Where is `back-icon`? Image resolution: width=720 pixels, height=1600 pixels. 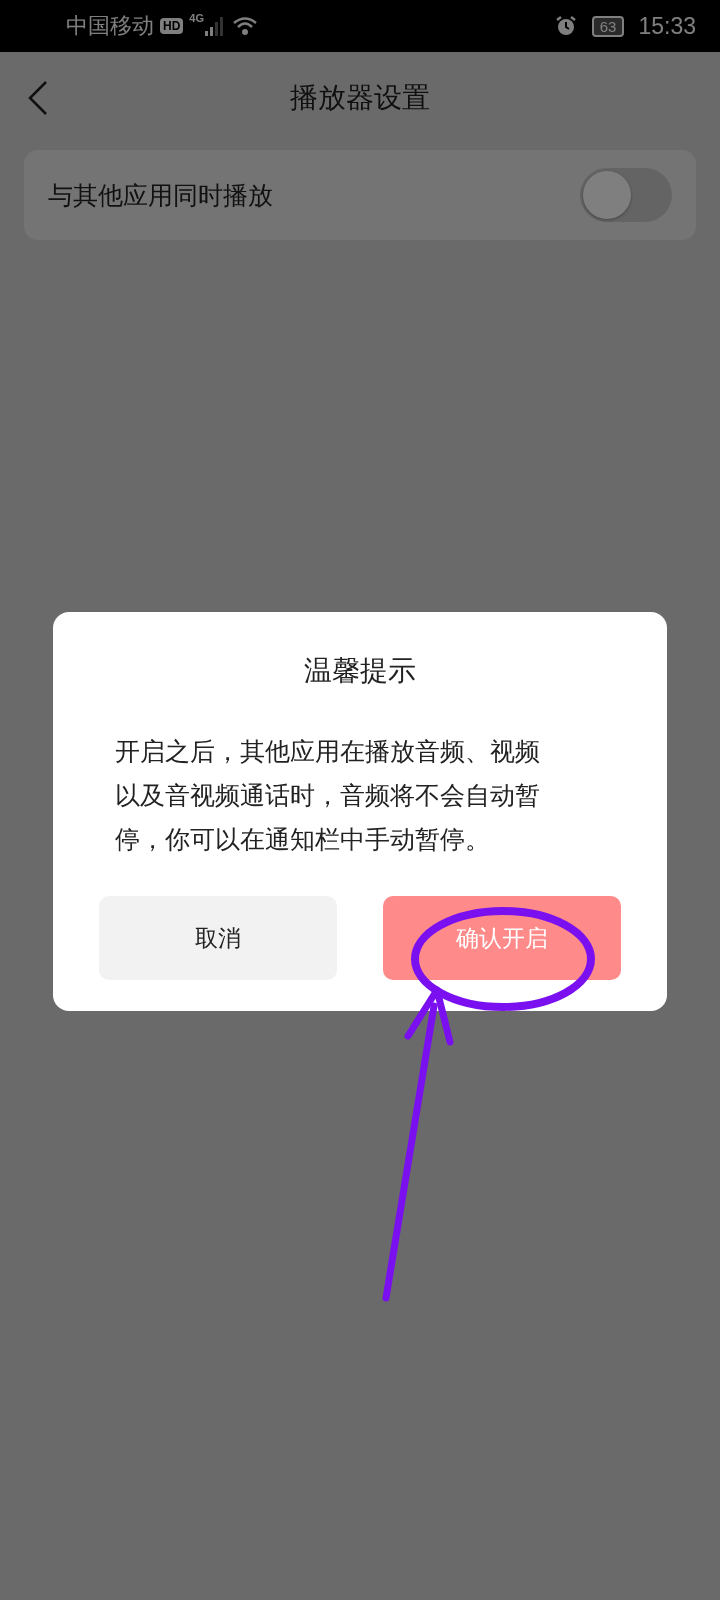
back-icon is located at coordinates (38, 98).